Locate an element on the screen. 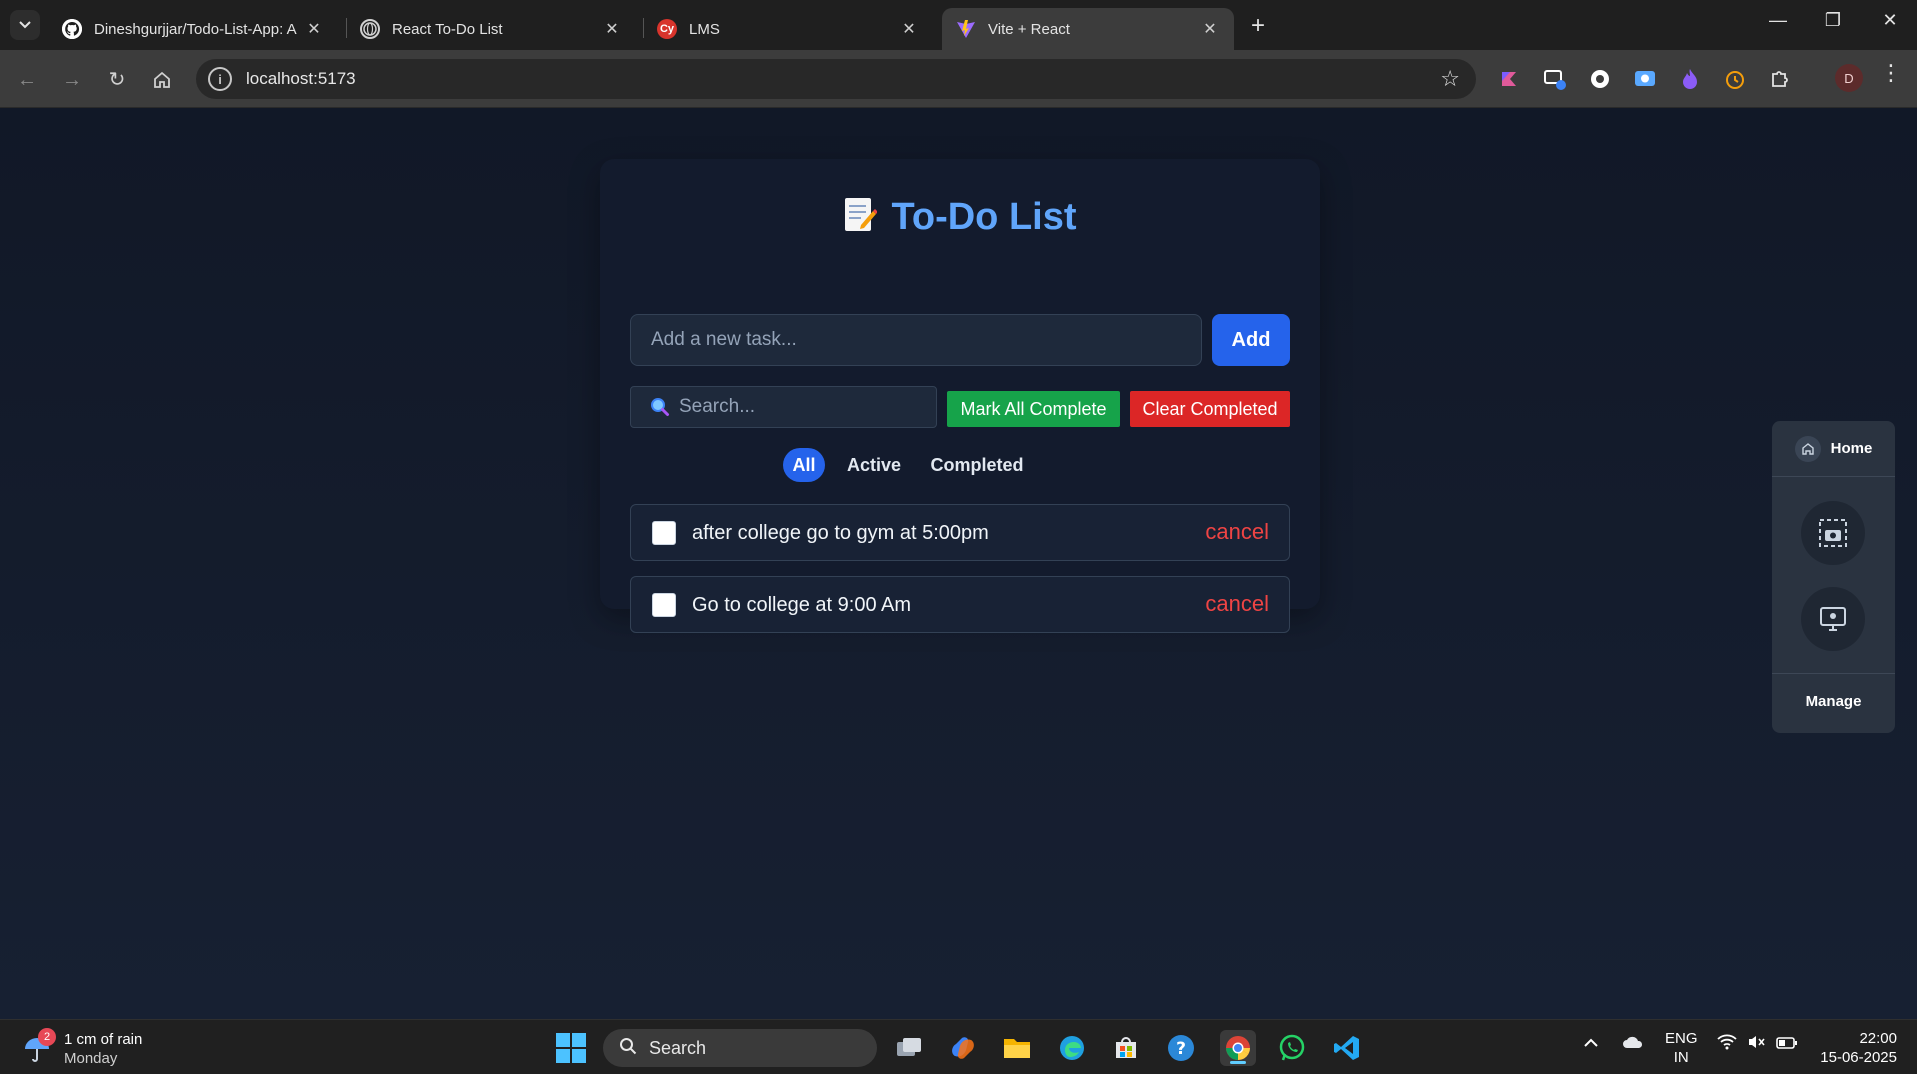 This screenshot has width=1917, height=1074. language-indicator: ENG IN is located at coordinates (1681, 1048).